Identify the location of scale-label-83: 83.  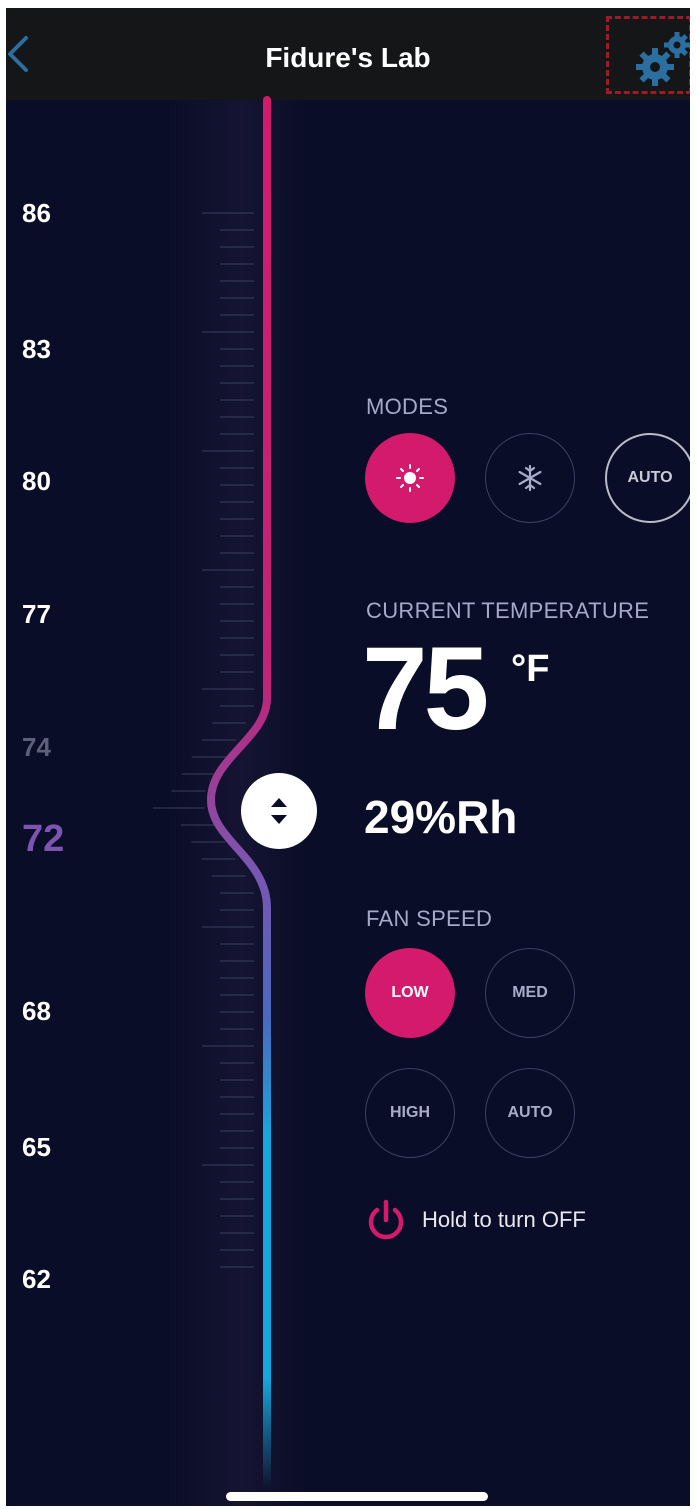
(36, 349).